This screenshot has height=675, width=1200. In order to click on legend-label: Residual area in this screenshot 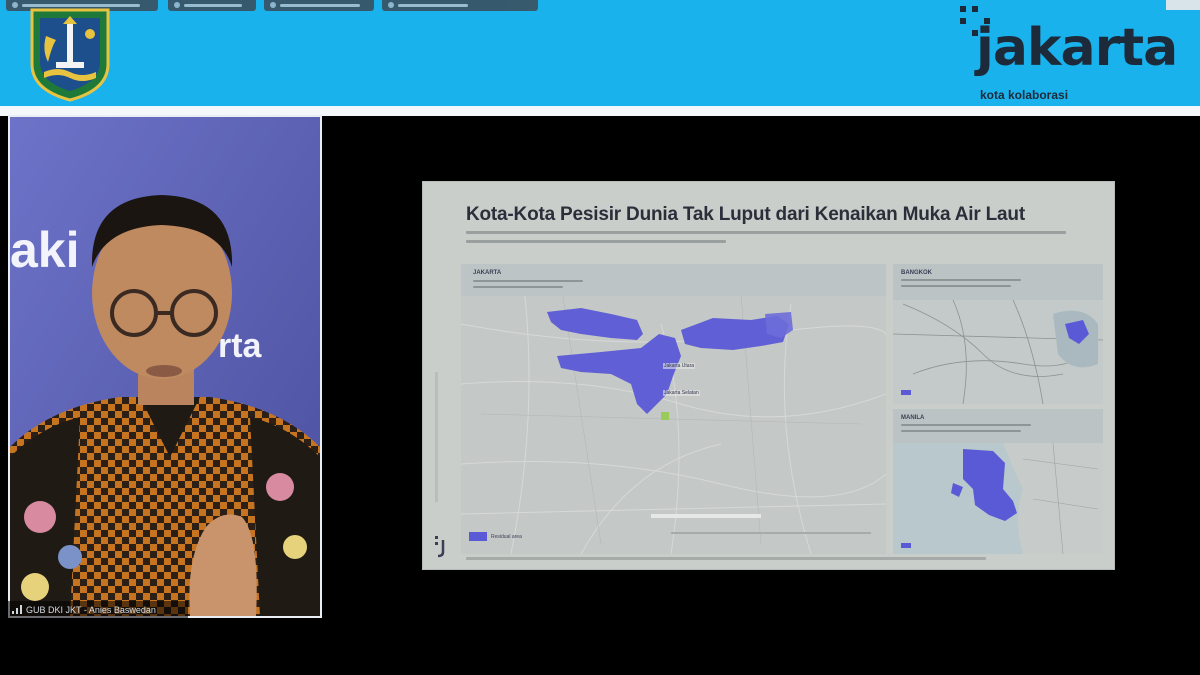, I will do `click(506, 537)`.